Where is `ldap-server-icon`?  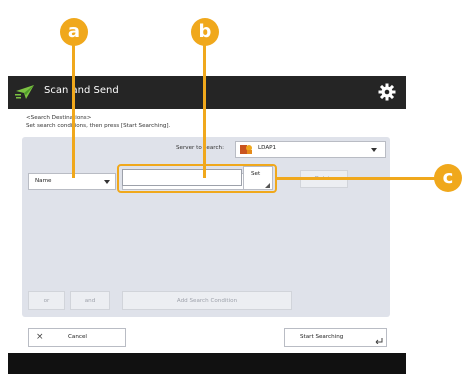 ldap-server-icon is located at coordinates (246, 149).